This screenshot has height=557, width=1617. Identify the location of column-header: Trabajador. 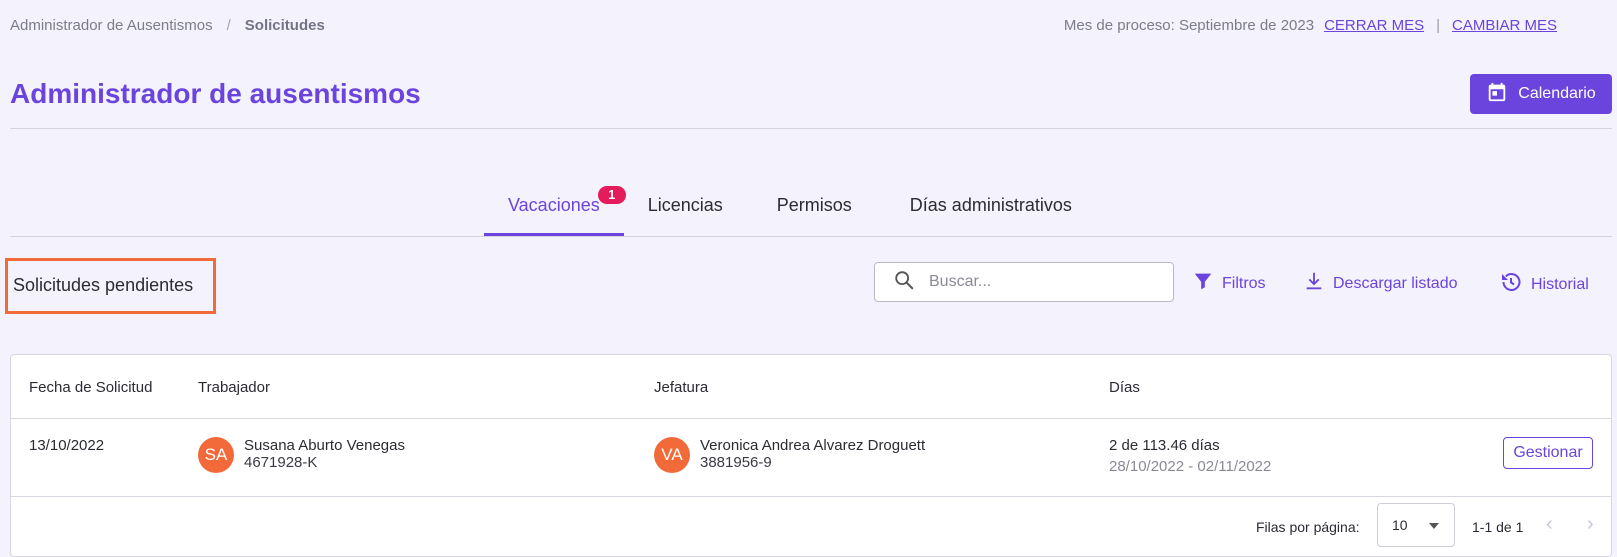
(234, 387).